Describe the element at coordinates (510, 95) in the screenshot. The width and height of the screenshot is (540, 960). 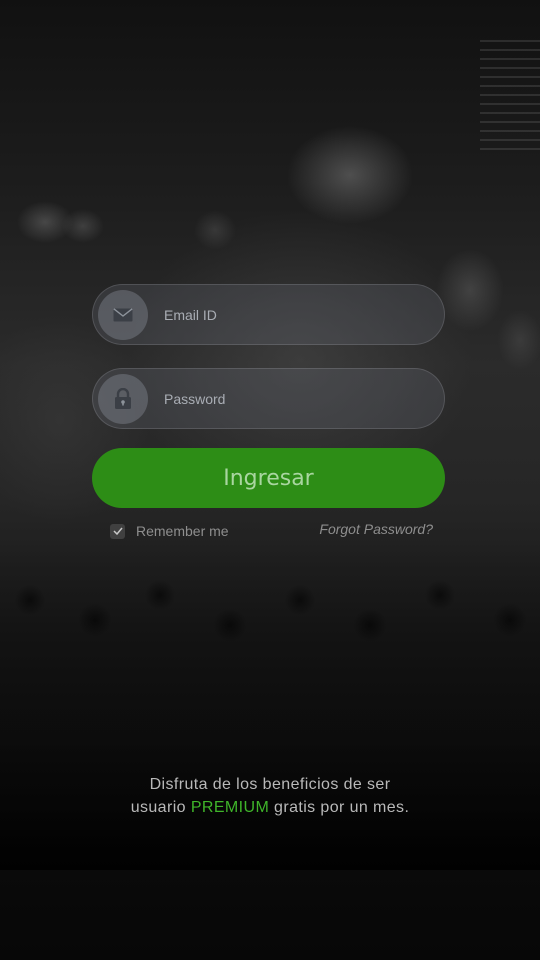
I see `stage-lights` at that location.